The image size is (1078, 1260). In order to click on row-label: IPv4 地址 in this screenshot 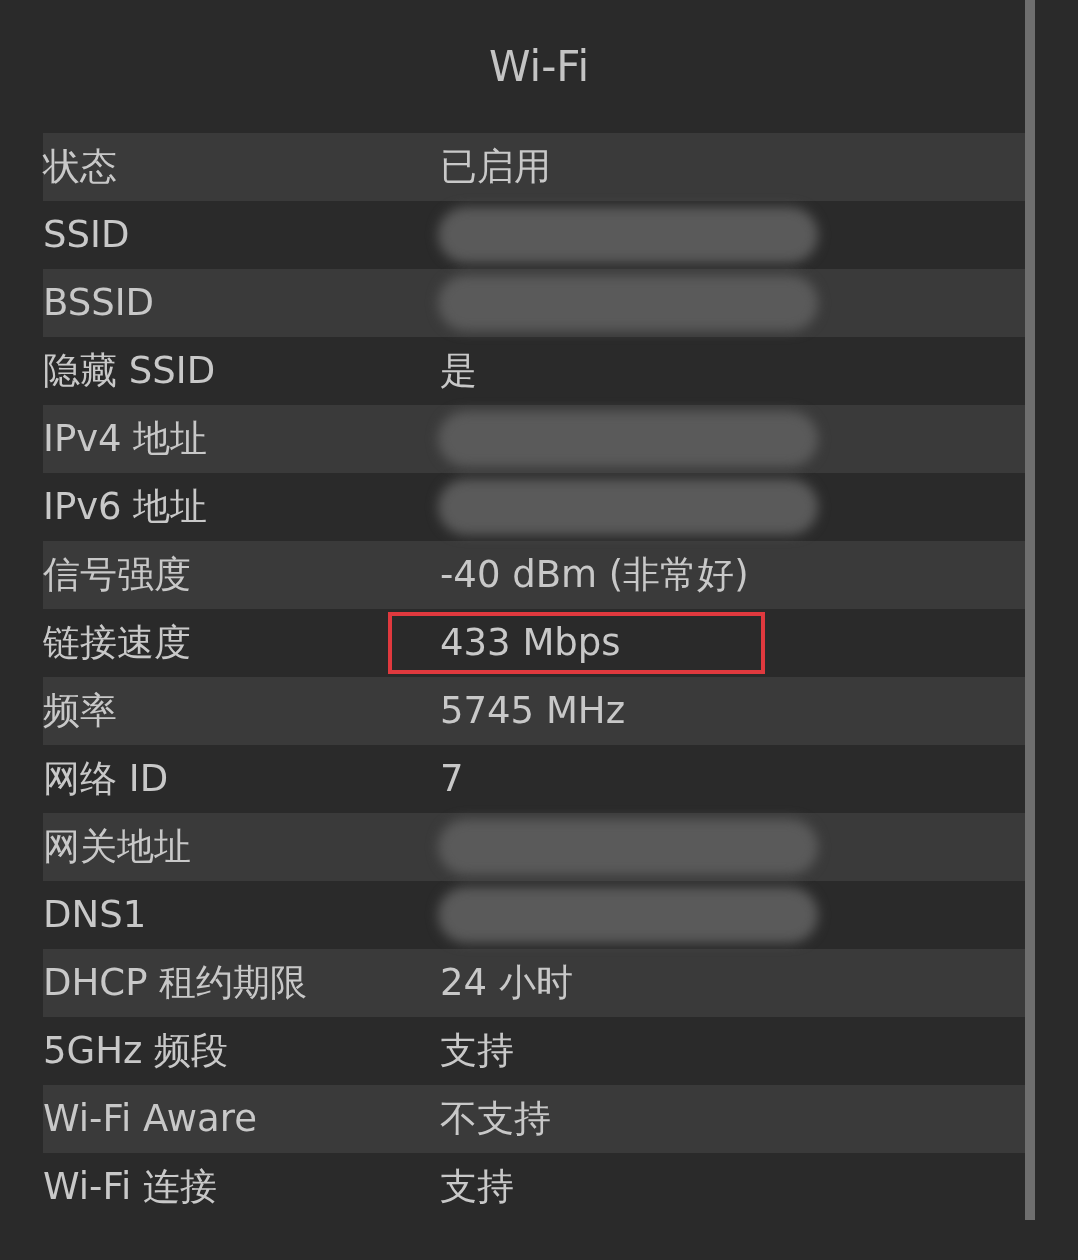, I will do `click(126, 439)`.